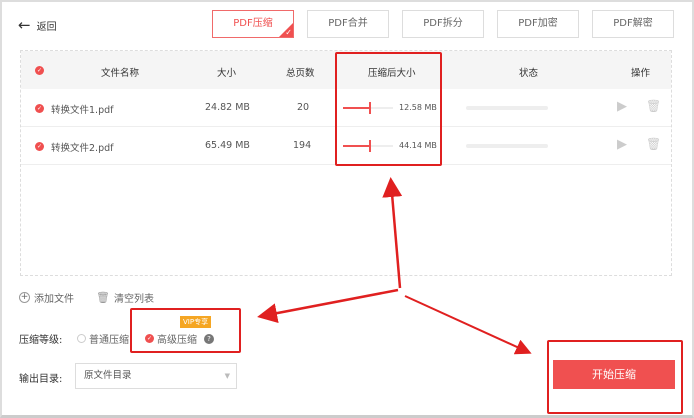 Image resolution: width=694 pixels, height=418 pixels. What do you see at coordinates (328, 306) in the screenshot?
I see `arrow-left` at bounding box center [328, 306].